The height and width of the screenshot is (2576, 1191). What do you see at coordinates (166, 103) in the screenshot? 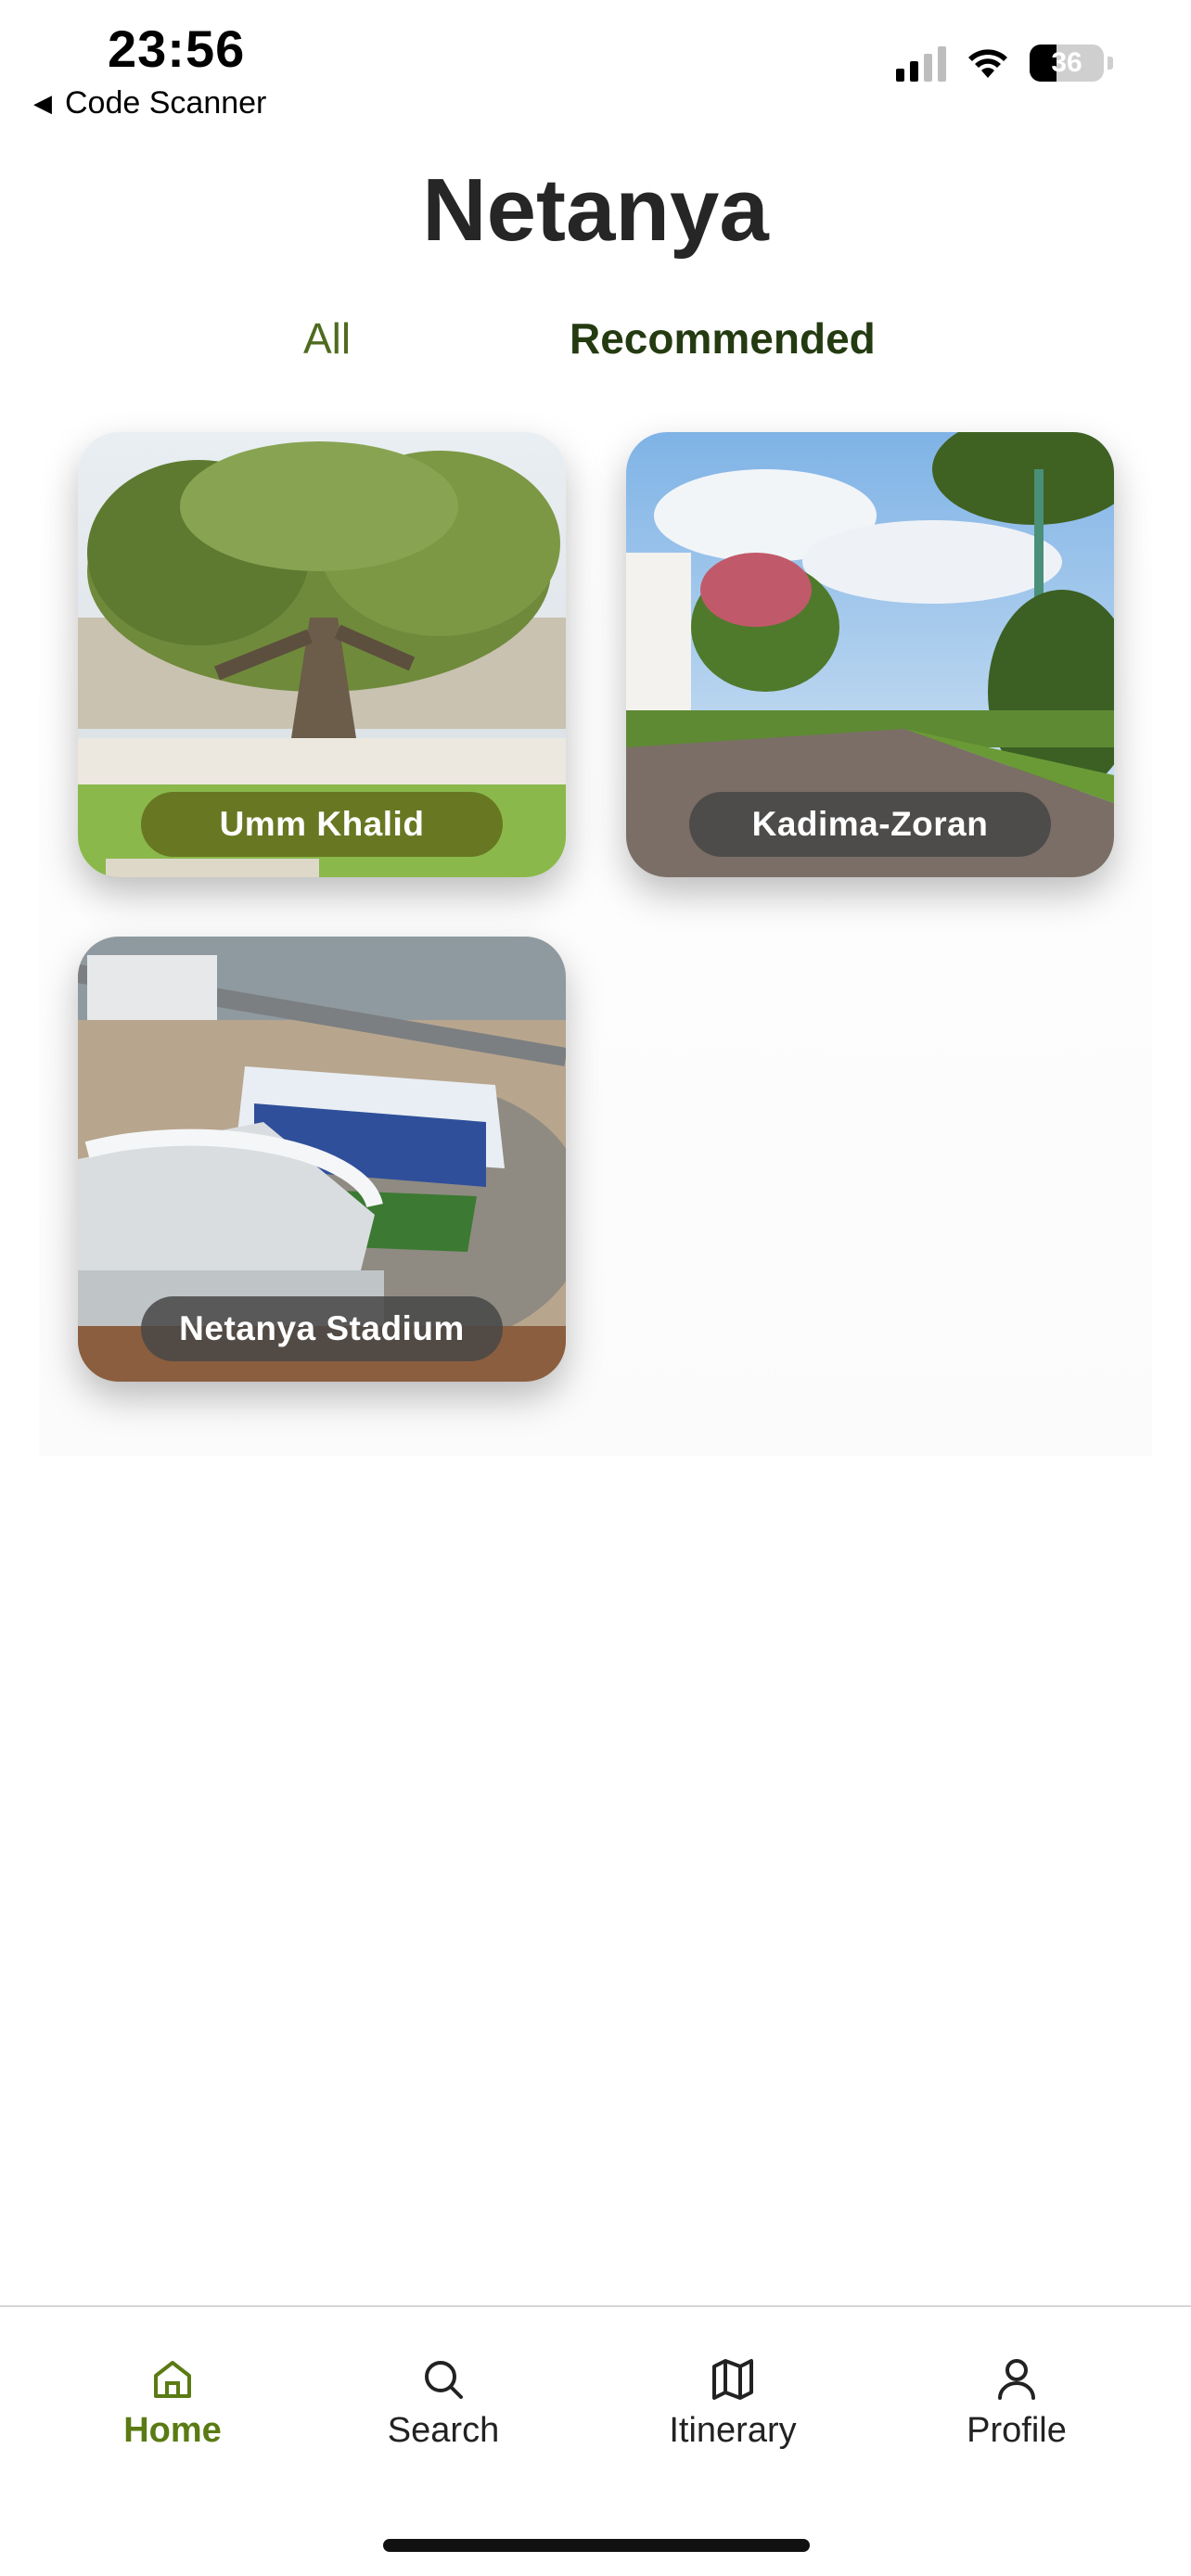
I see `back-link-label: Code Scanner` at bounding box center [166, 103].